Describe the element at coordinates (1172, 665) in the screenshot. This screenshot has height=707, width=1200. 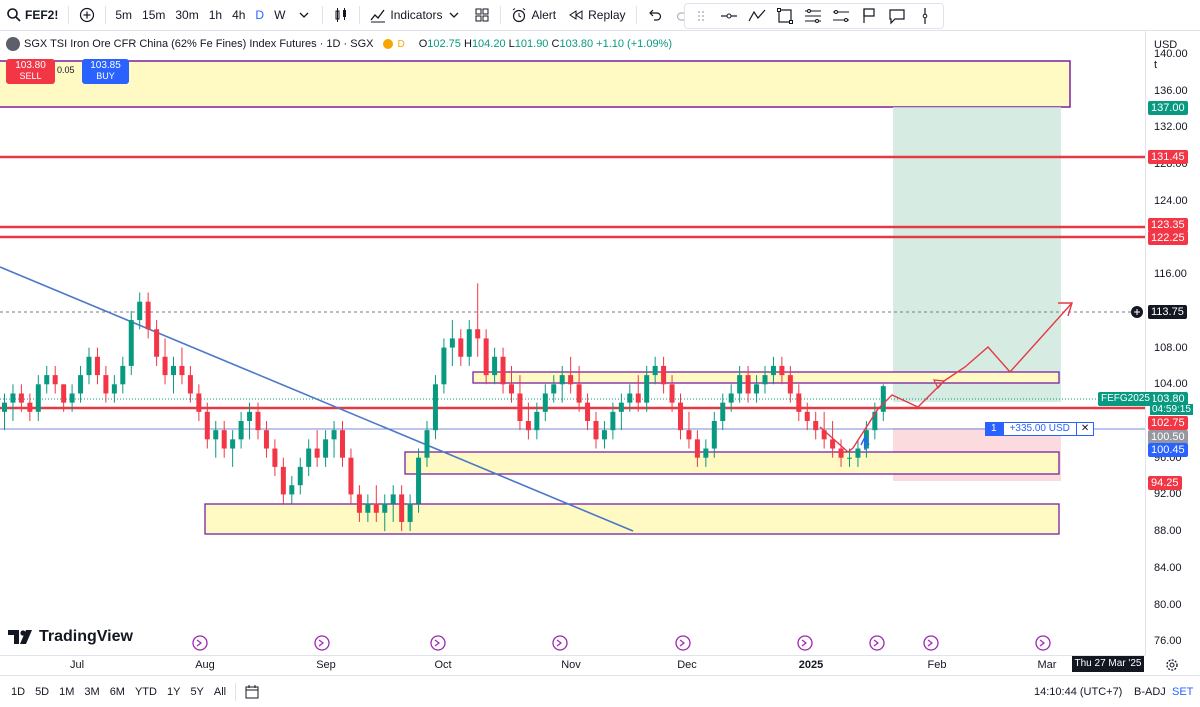
I see `gear-icon` at that location.